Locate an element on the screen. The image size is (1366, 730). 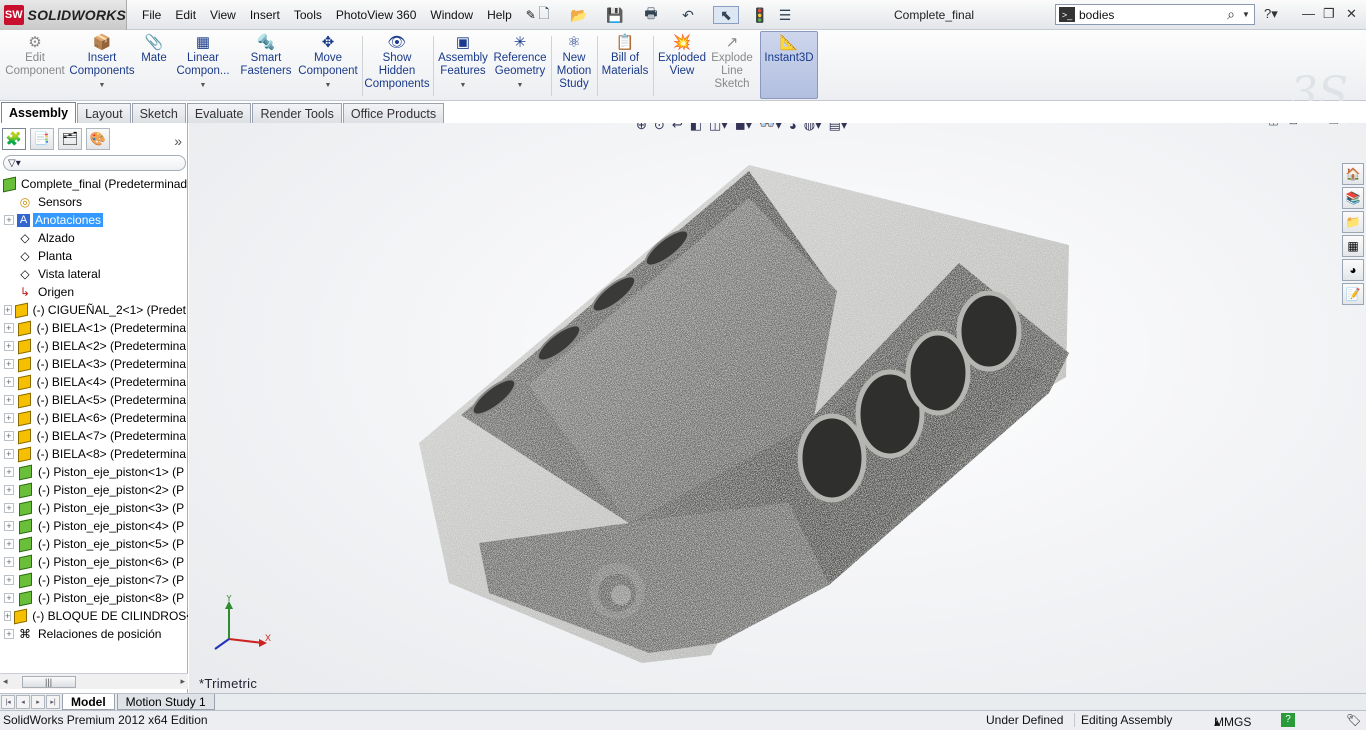
explode-line-sketch-button: ↗ Explode Line Sketch is located at coordinates (732, 66).